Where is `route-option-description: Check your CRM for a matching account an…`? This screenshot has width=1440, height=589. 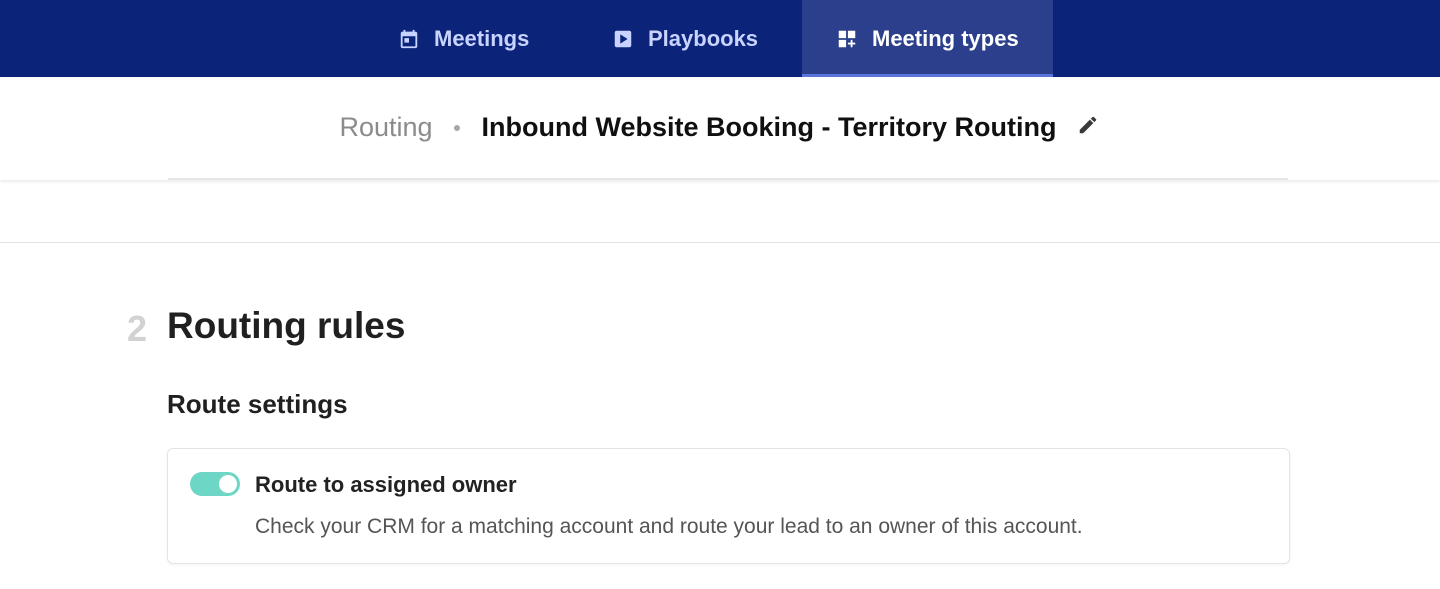 route-option-description: Check your CRM for a matching account an… is located at coordinates (669, 526).